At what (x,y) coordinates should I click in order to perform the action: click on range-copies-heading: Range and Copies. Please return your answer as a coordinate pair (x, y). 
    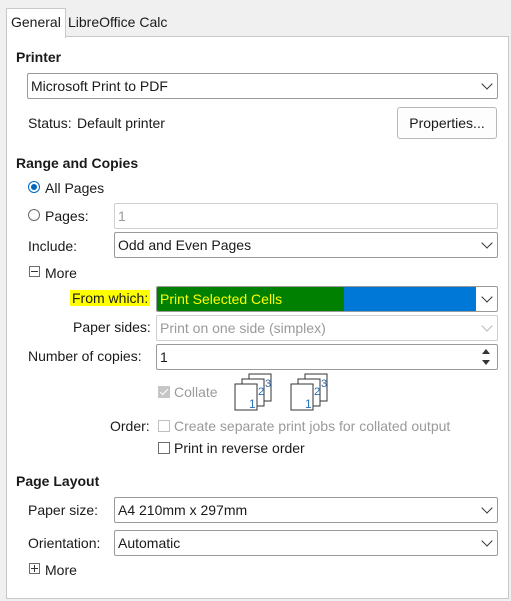
    Looking at the image, I should click on (77, 163).